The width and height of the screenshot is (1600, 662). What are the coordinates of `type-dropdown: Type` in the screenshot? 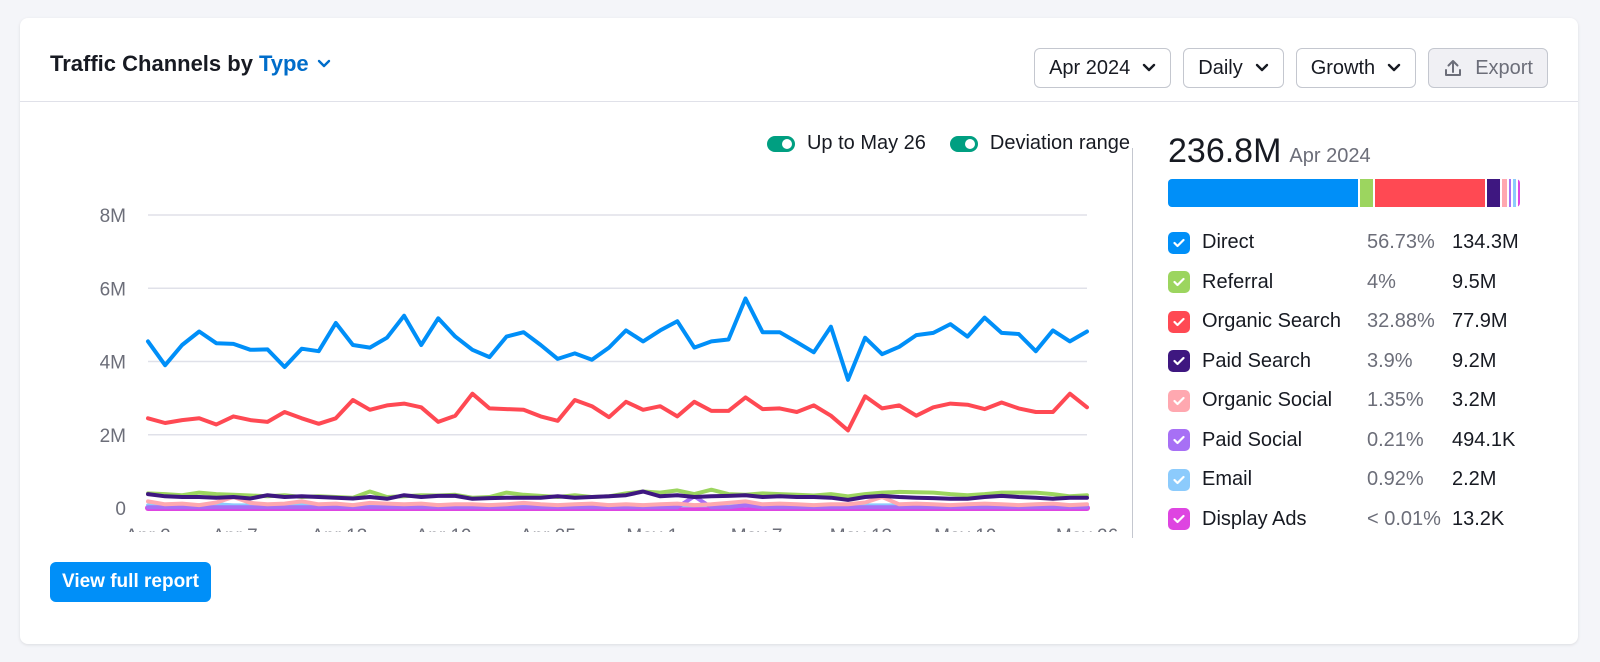 It's located at (295, 64).